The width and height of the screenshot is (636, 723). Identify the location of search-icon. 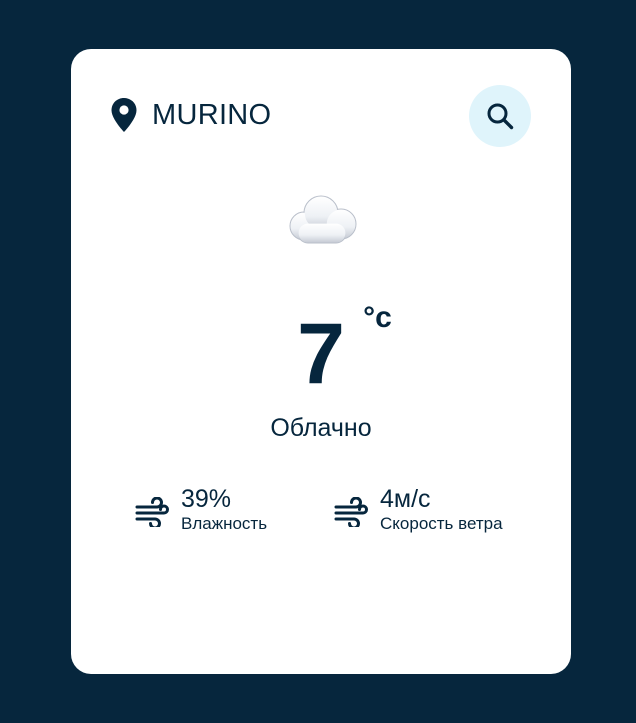
(500, 116).